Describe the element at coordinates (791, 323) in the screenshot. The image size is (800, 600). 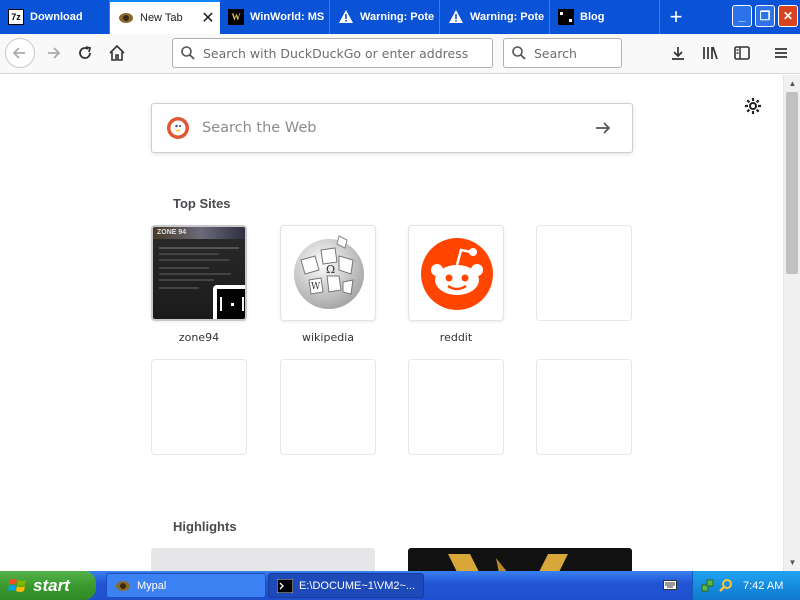
I see `vertical-scrollbar: ▲ ▼` at that location.